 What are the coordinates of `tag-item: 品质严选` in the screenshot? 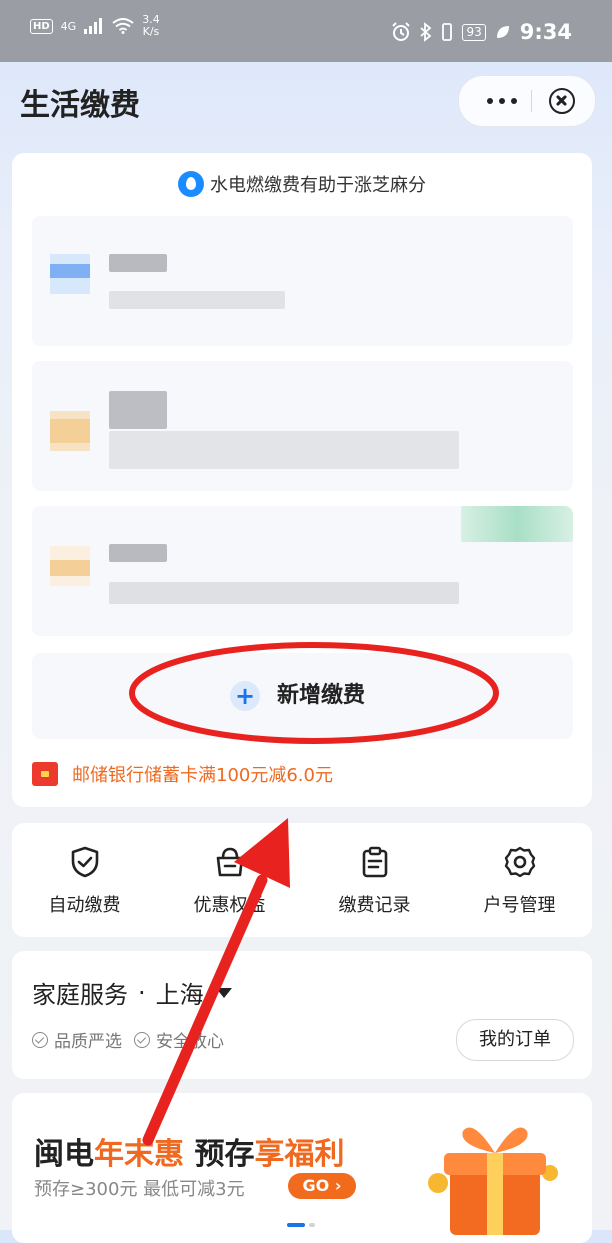 It's located at (77, 1039).